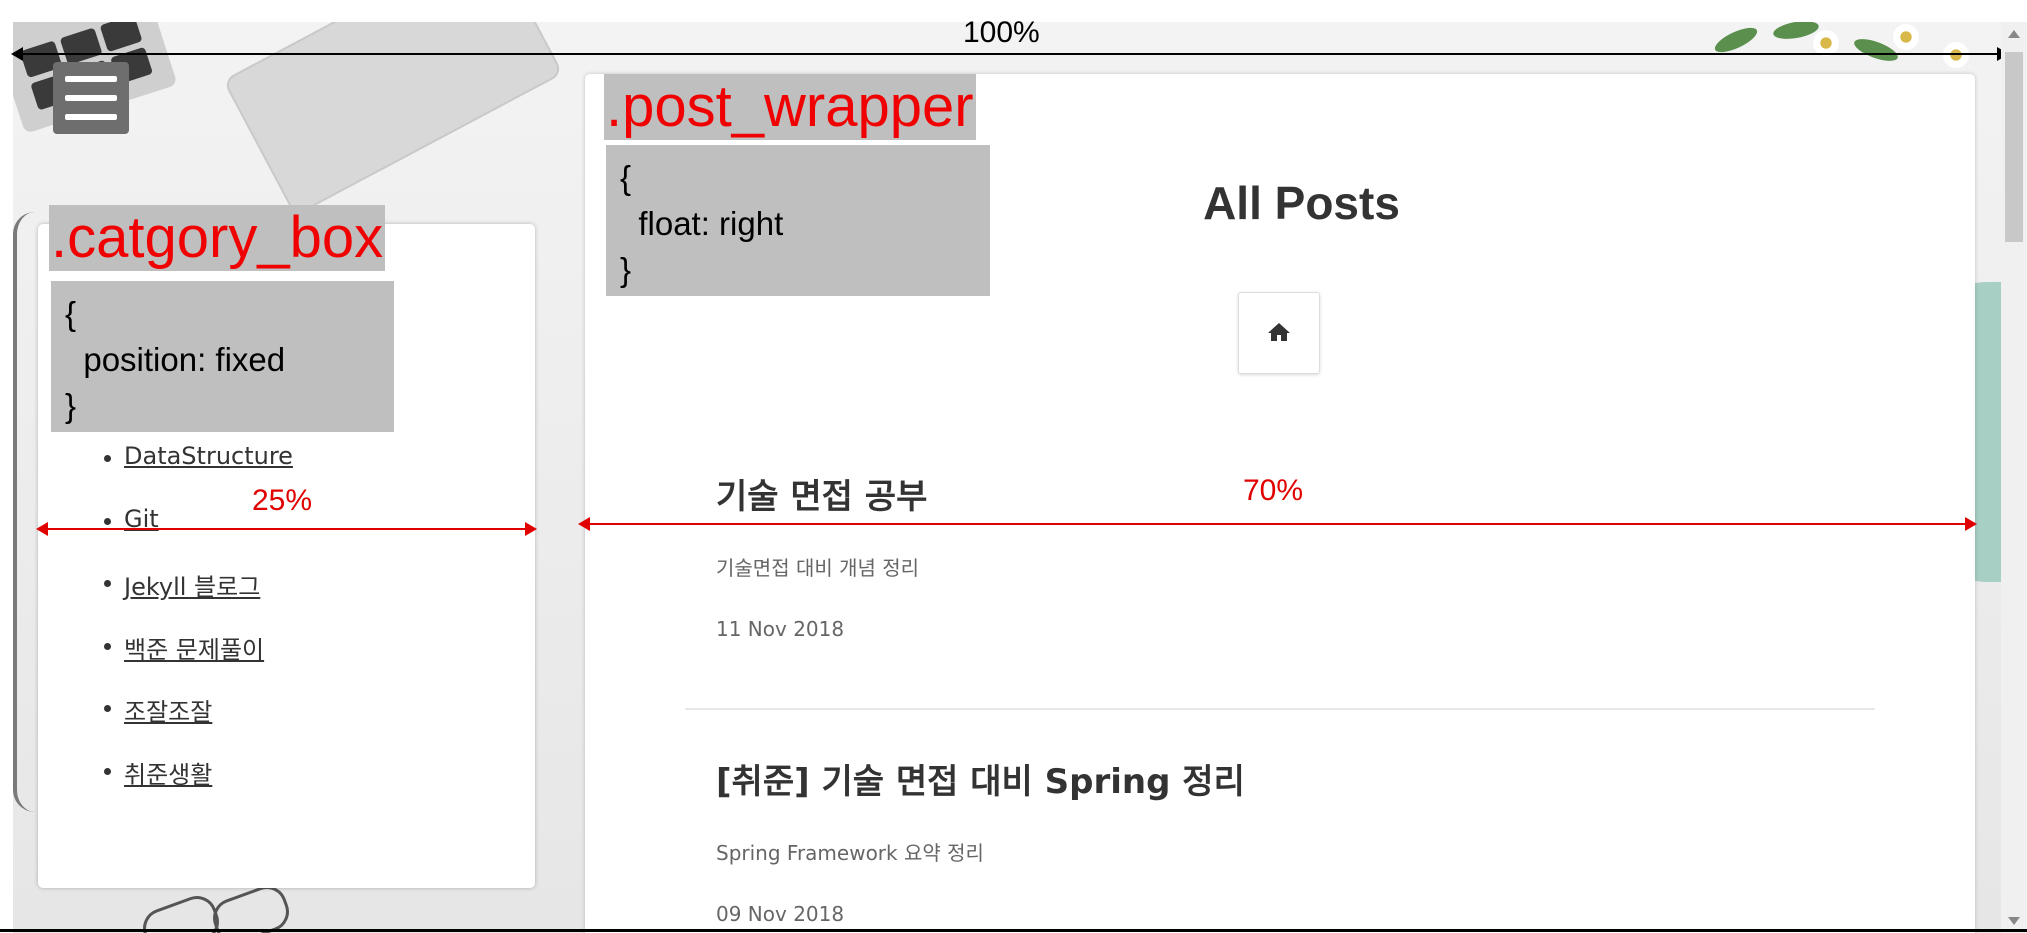 The image size is (2027, 933). What do you see at coordinates (222, 356) in the screenshot?
I see `category-box-css-rule: { position: fixed }` at bounding box center [222, 356].